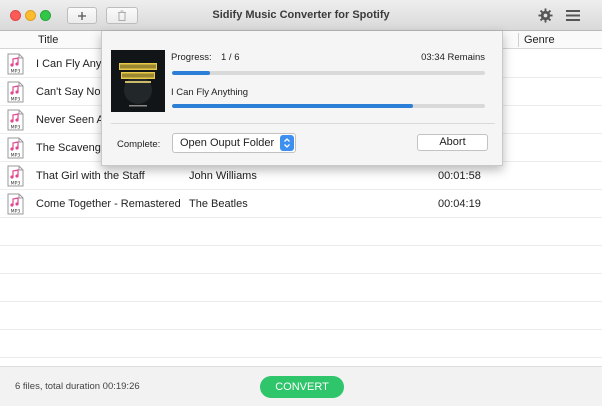 This screenshot has width=602, height=406. What do you see at coordinates (108, 204) in the screenshot?
I see `track-title: Come Together - Remastered` at bounding box center [108, 204].